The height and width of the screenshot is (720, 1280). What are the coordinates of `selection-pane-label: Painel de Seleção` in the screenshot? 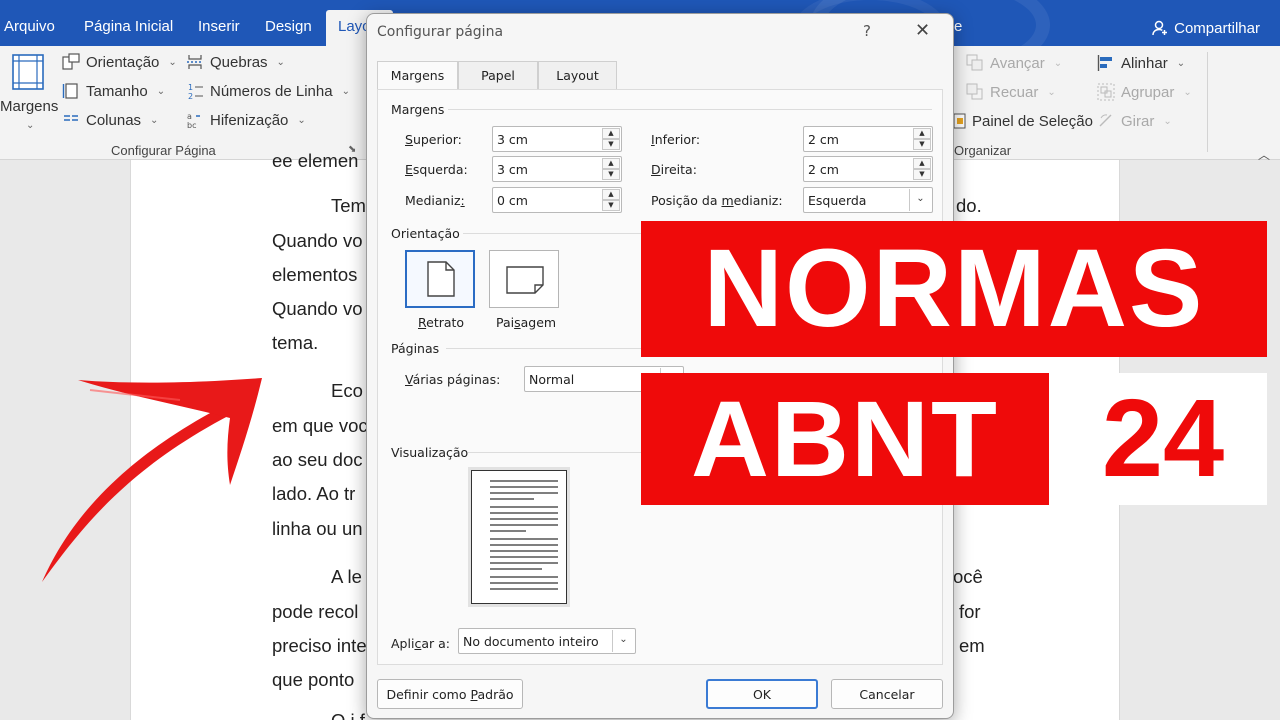 It's located at (1032, 121).